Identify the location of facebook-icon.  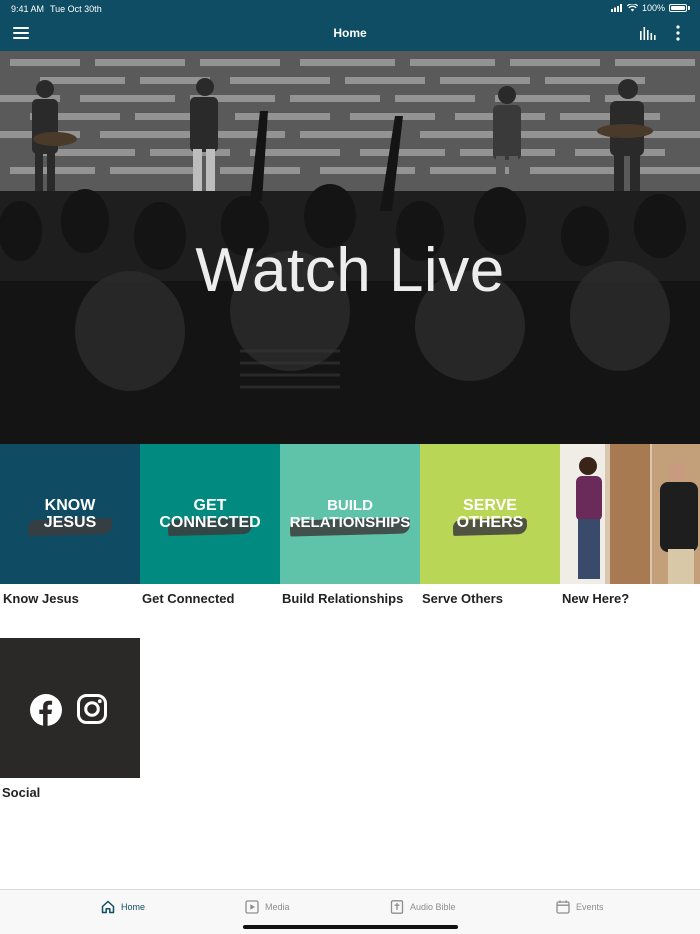
(46, 710).